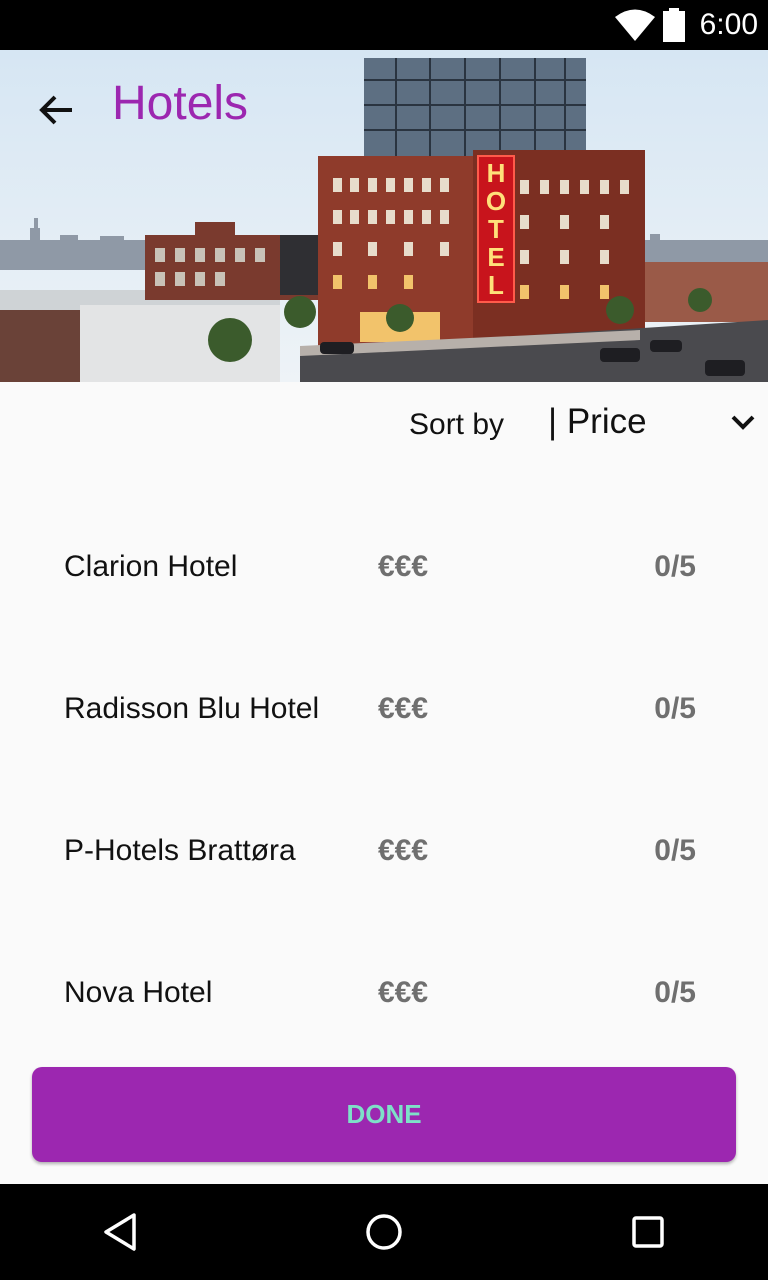  I want to click on list-item: Radisson Blu Hotel €€€ 0/5, so click(384, 713).